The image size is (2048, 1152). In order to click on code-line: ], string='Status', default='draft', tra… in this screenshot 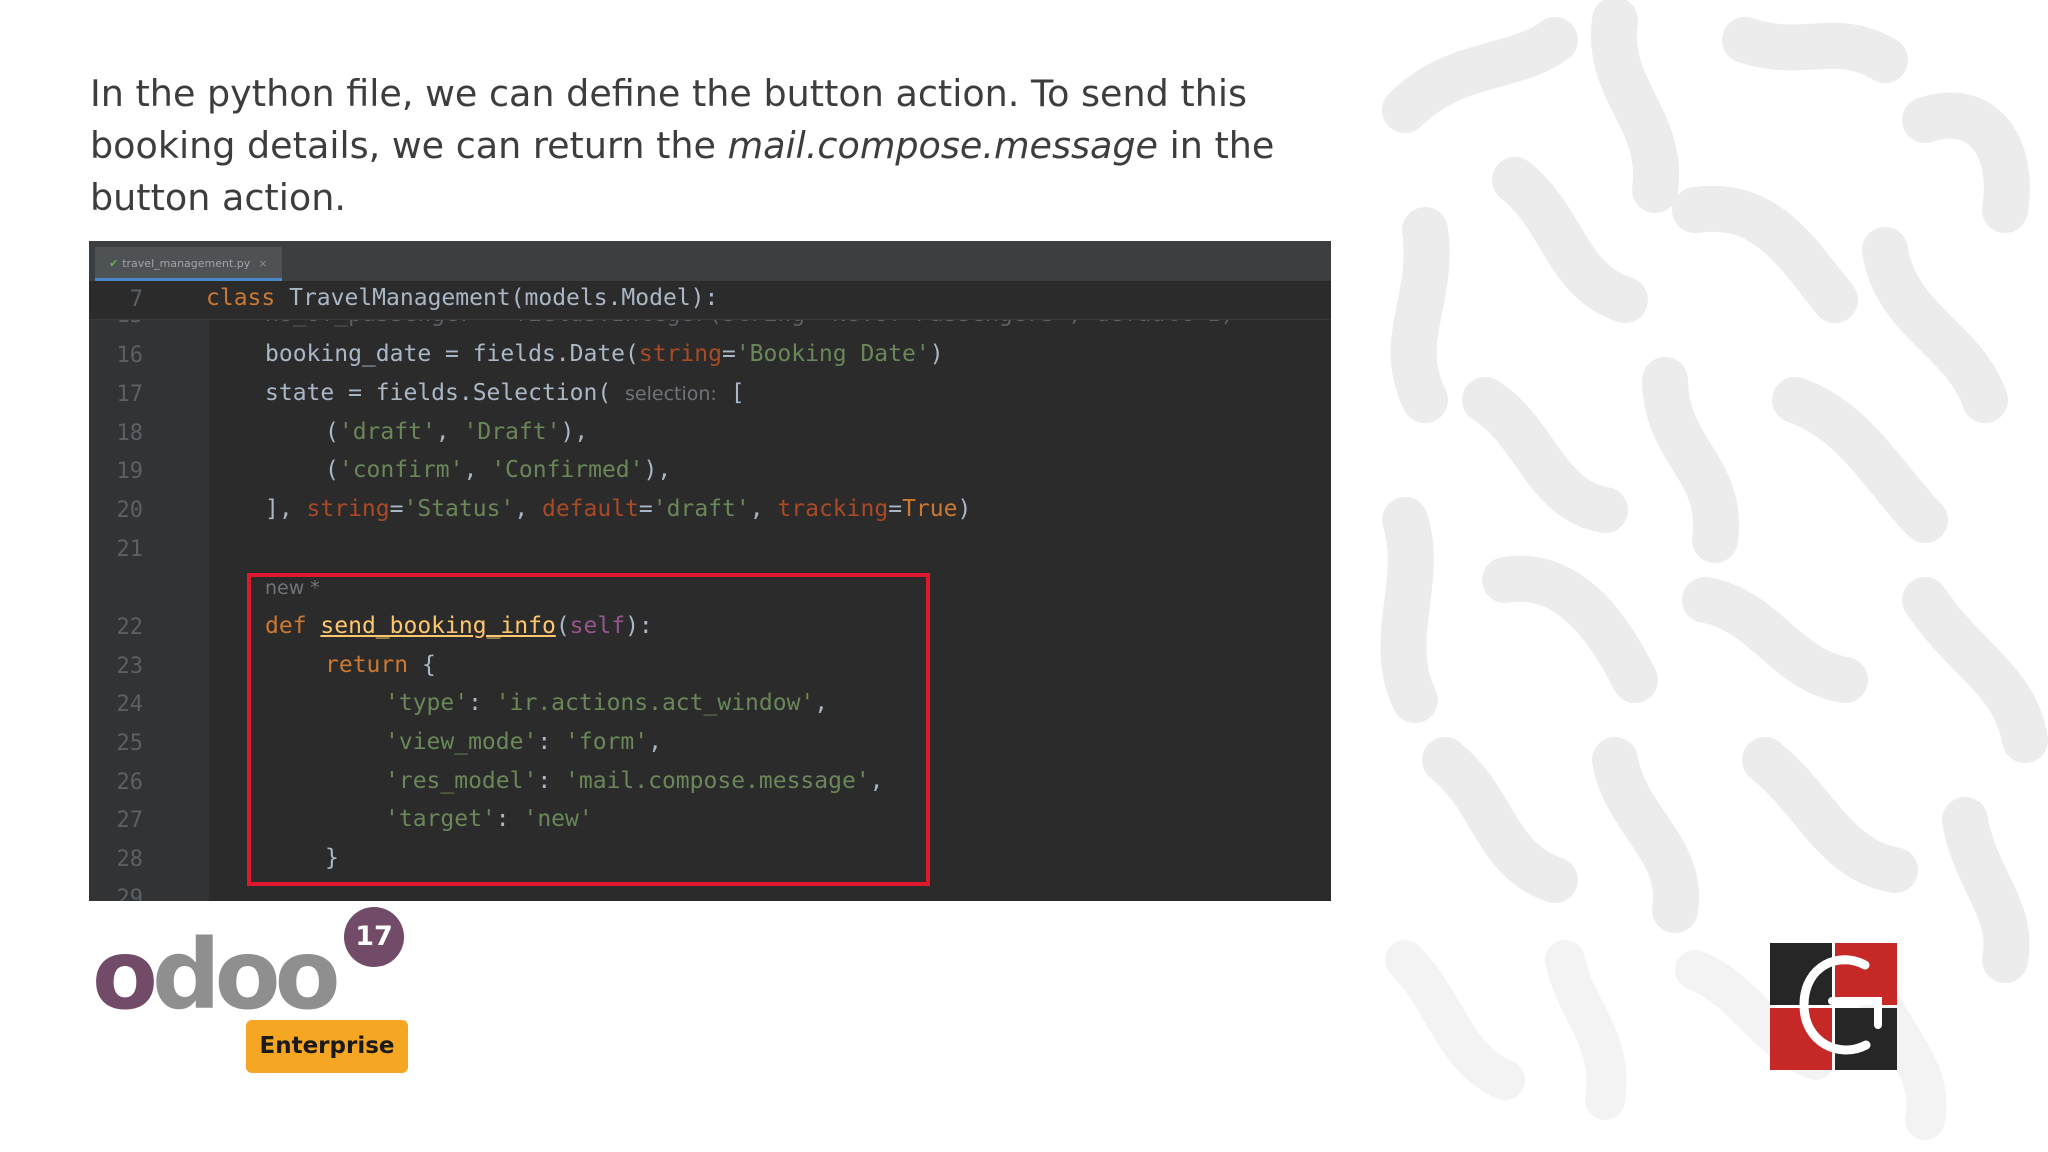, I will do `click(618, 509)`.